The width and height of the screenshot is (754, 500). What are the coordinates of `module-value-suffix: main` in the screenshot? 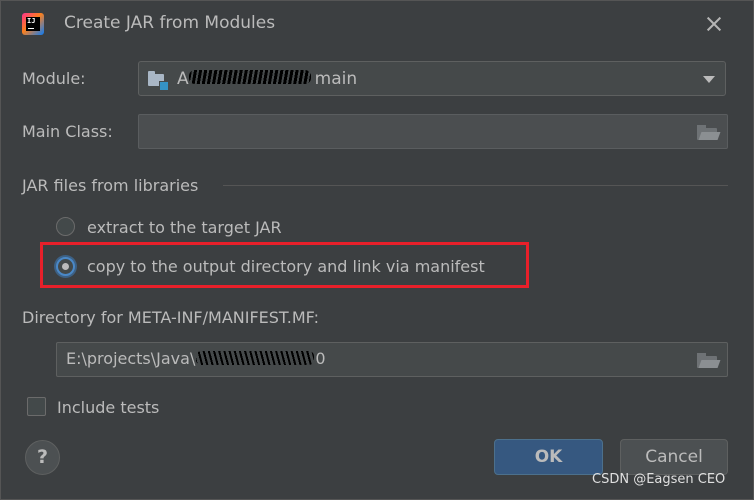 It's located at (336, 79).